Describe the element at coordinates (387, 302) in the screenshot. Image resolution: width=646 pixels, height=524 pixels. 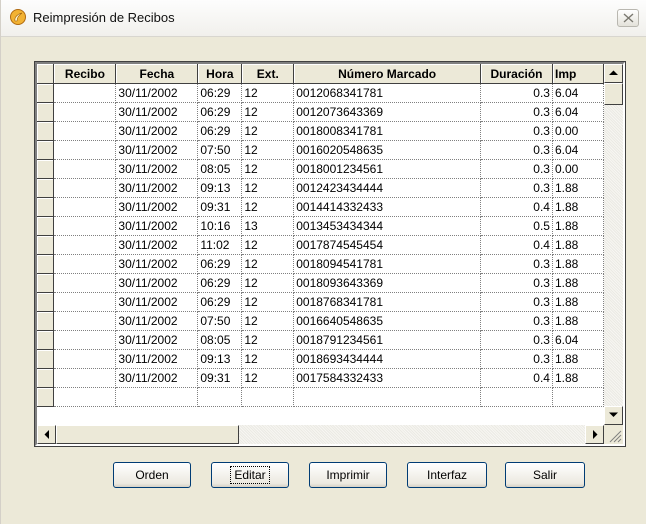
I see `cell-numero-marcado: 0018768341781` at that location.